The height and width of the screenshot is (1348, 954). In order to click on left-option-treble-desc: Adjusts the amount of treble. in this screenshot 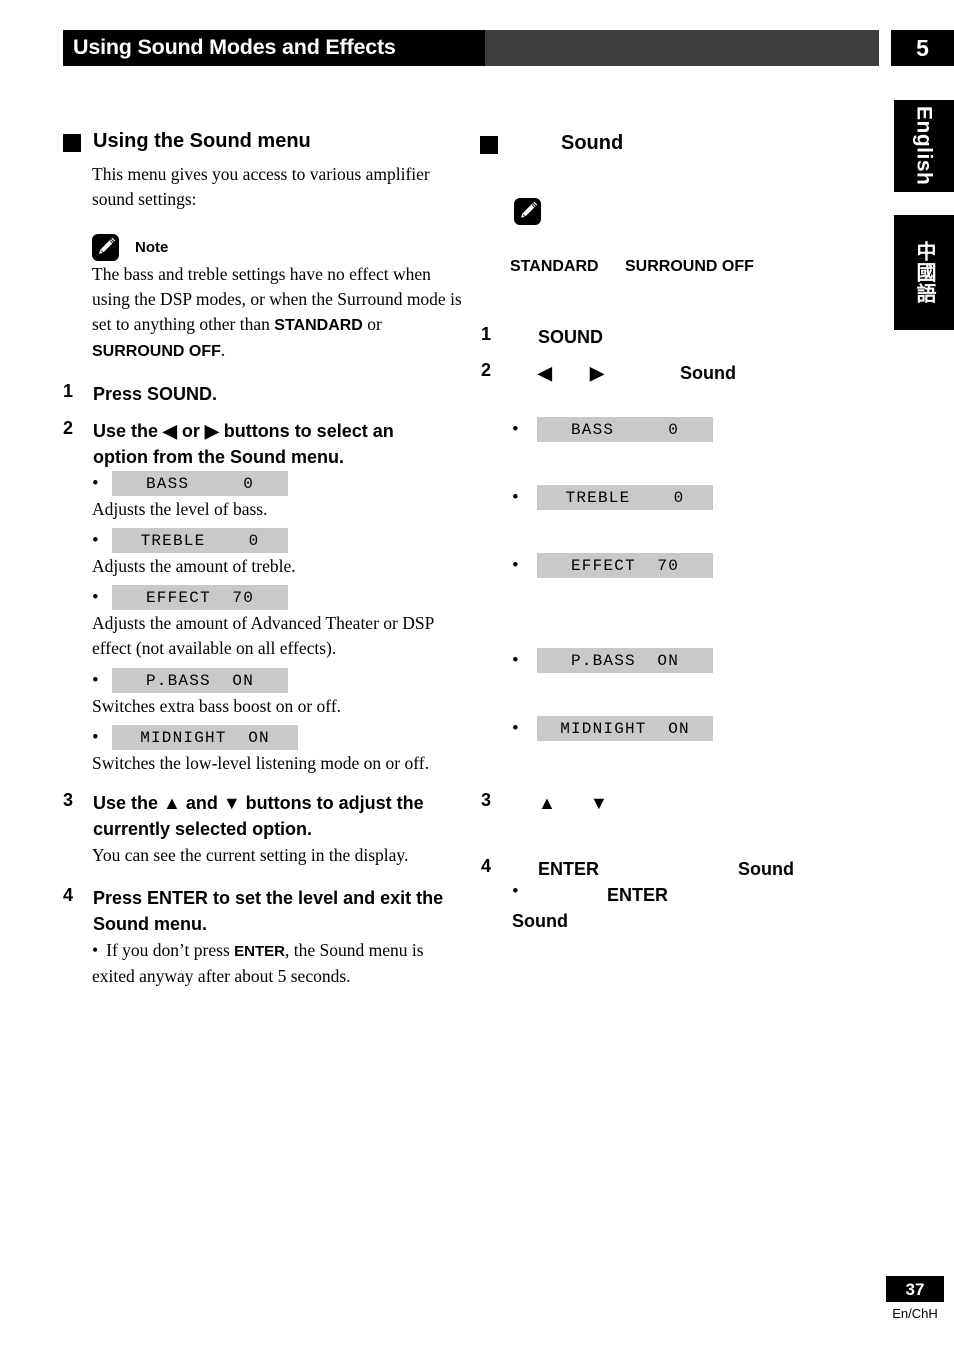, I will do `click(194, 566)`.